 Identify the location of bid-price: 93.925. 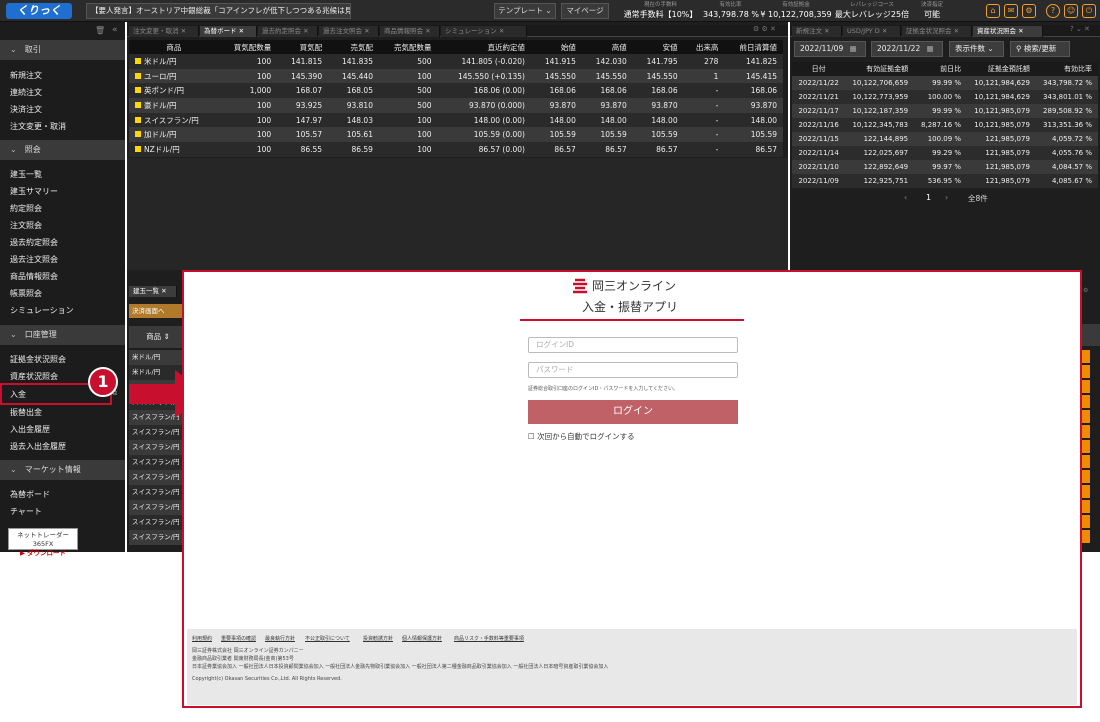
(303, 105).